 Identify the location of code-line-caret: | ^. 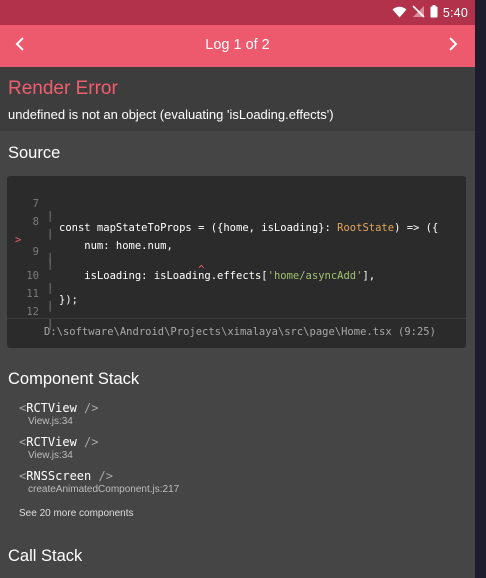
(236, 258).